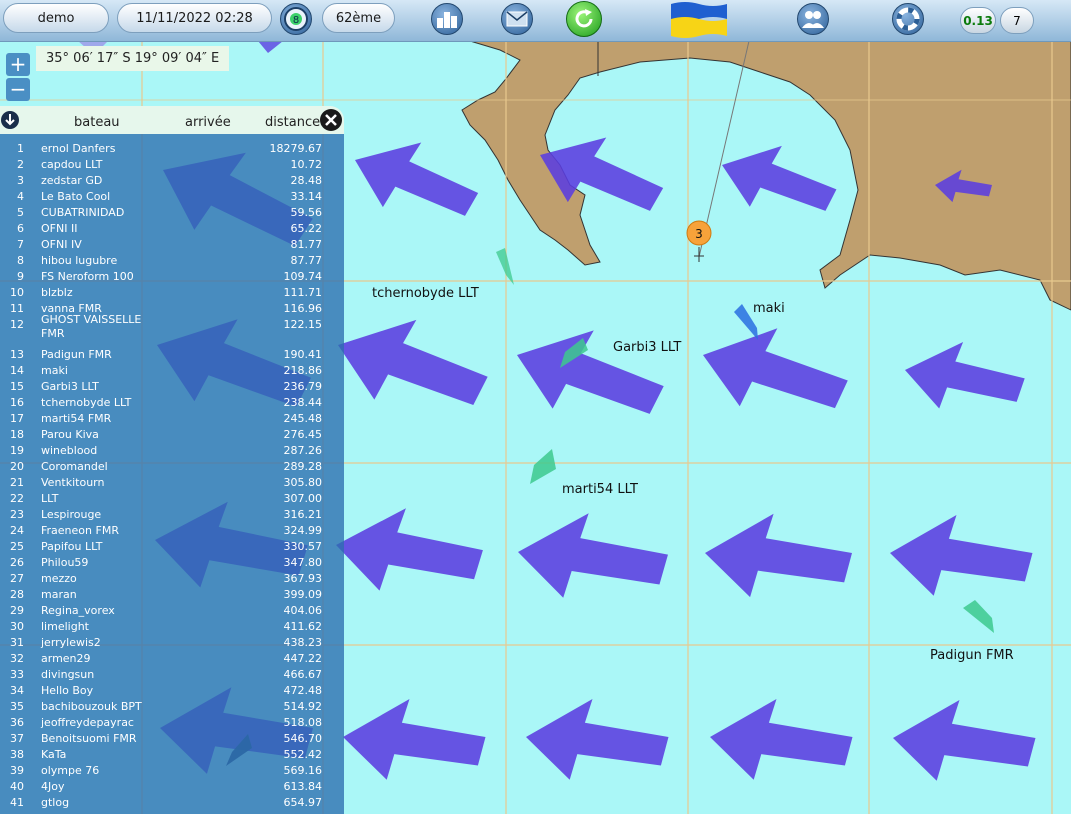 The width and height of the screenshot is (1071, 814). Describe the element at coordinates (303, 562) in the screenshot. I see `ranking-distance: 347.80` at that location.